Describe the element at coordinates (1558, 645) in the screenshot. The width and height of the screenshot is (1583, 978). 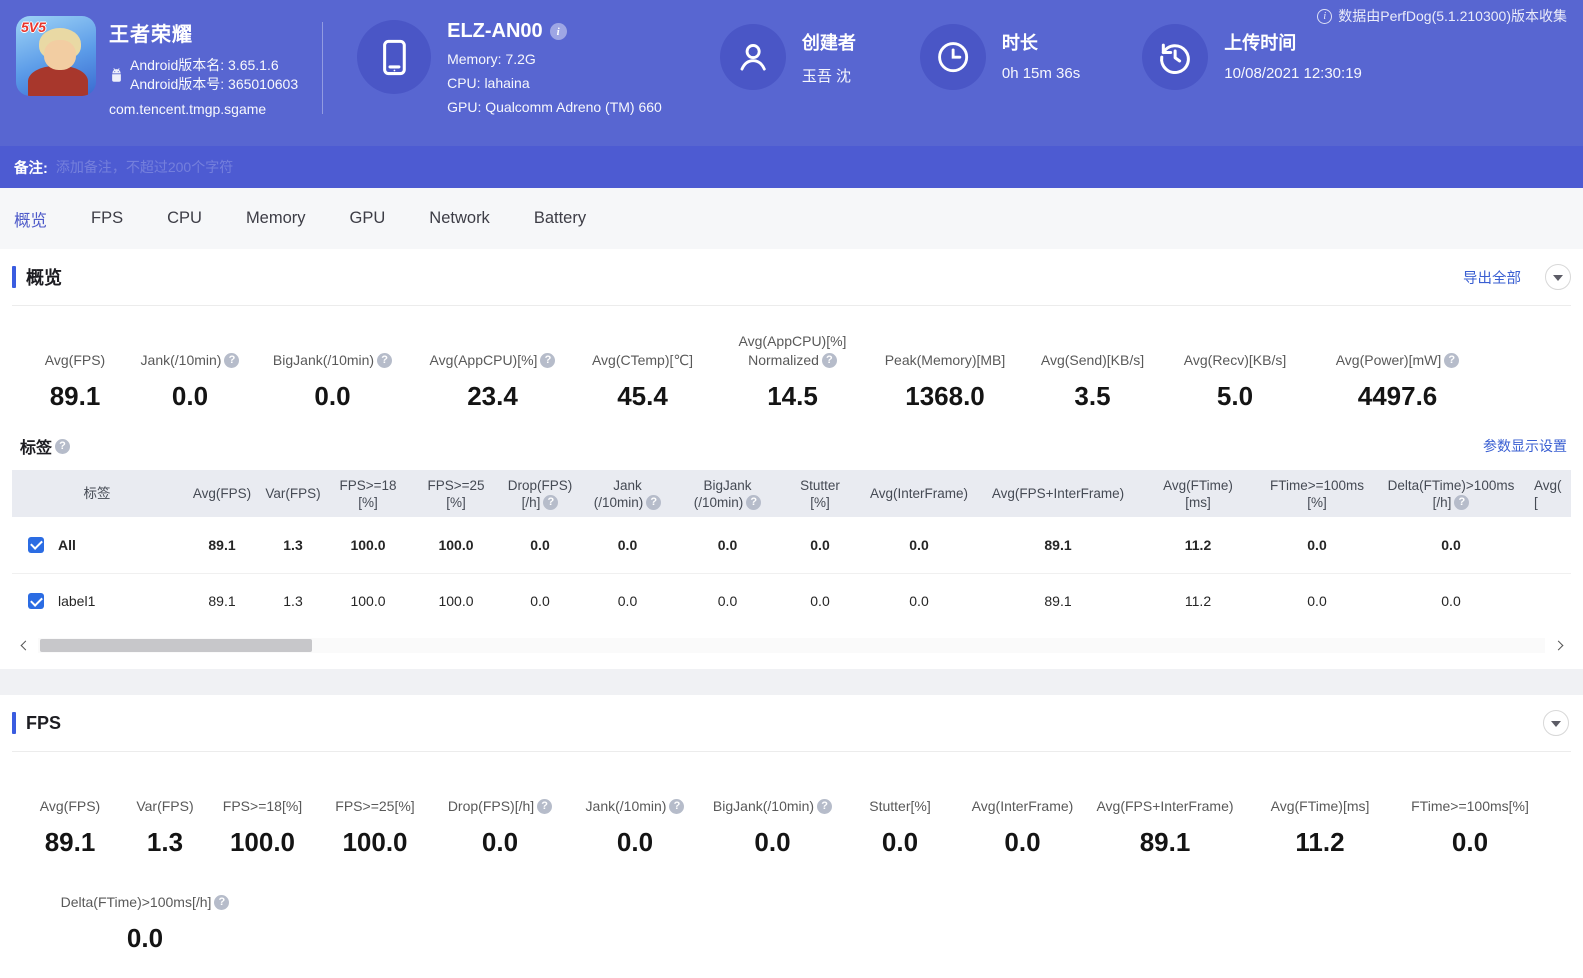
I see `scroll-right-arrow` at that location.